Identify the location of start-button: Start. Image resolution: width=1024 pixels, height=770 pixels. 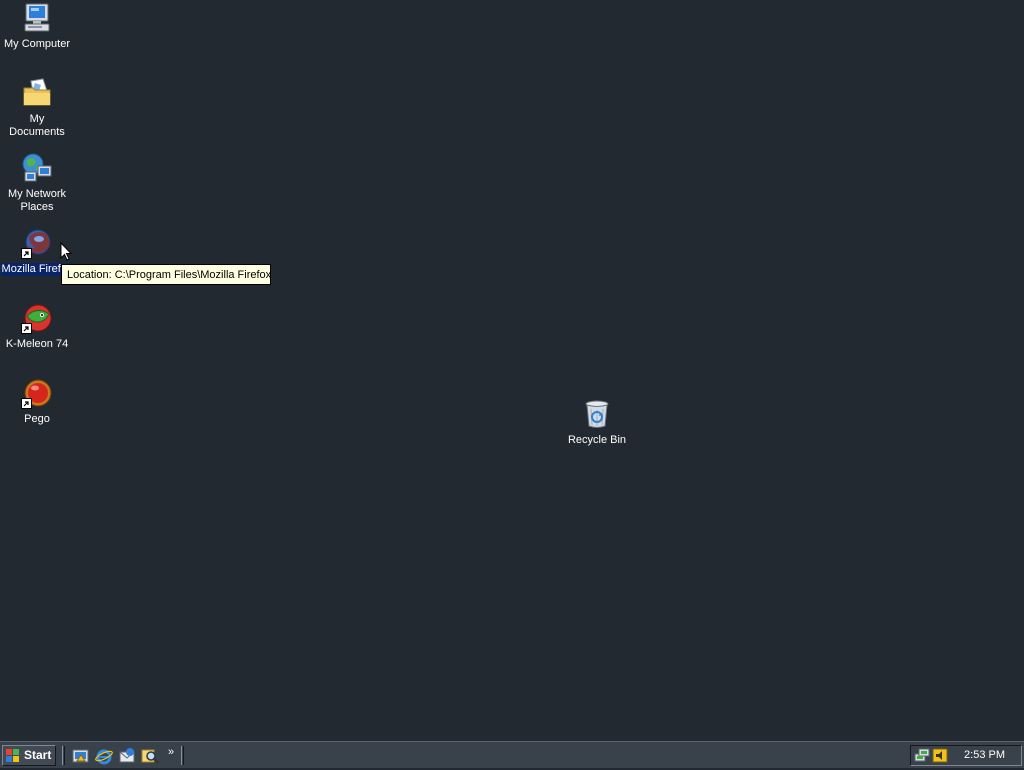
(29, 755).